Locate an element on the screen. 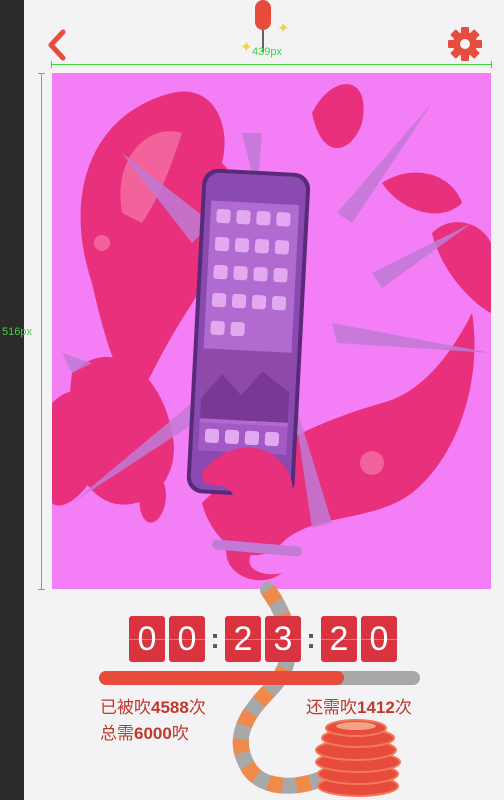  settings-button is located at coordinates (465, 44).